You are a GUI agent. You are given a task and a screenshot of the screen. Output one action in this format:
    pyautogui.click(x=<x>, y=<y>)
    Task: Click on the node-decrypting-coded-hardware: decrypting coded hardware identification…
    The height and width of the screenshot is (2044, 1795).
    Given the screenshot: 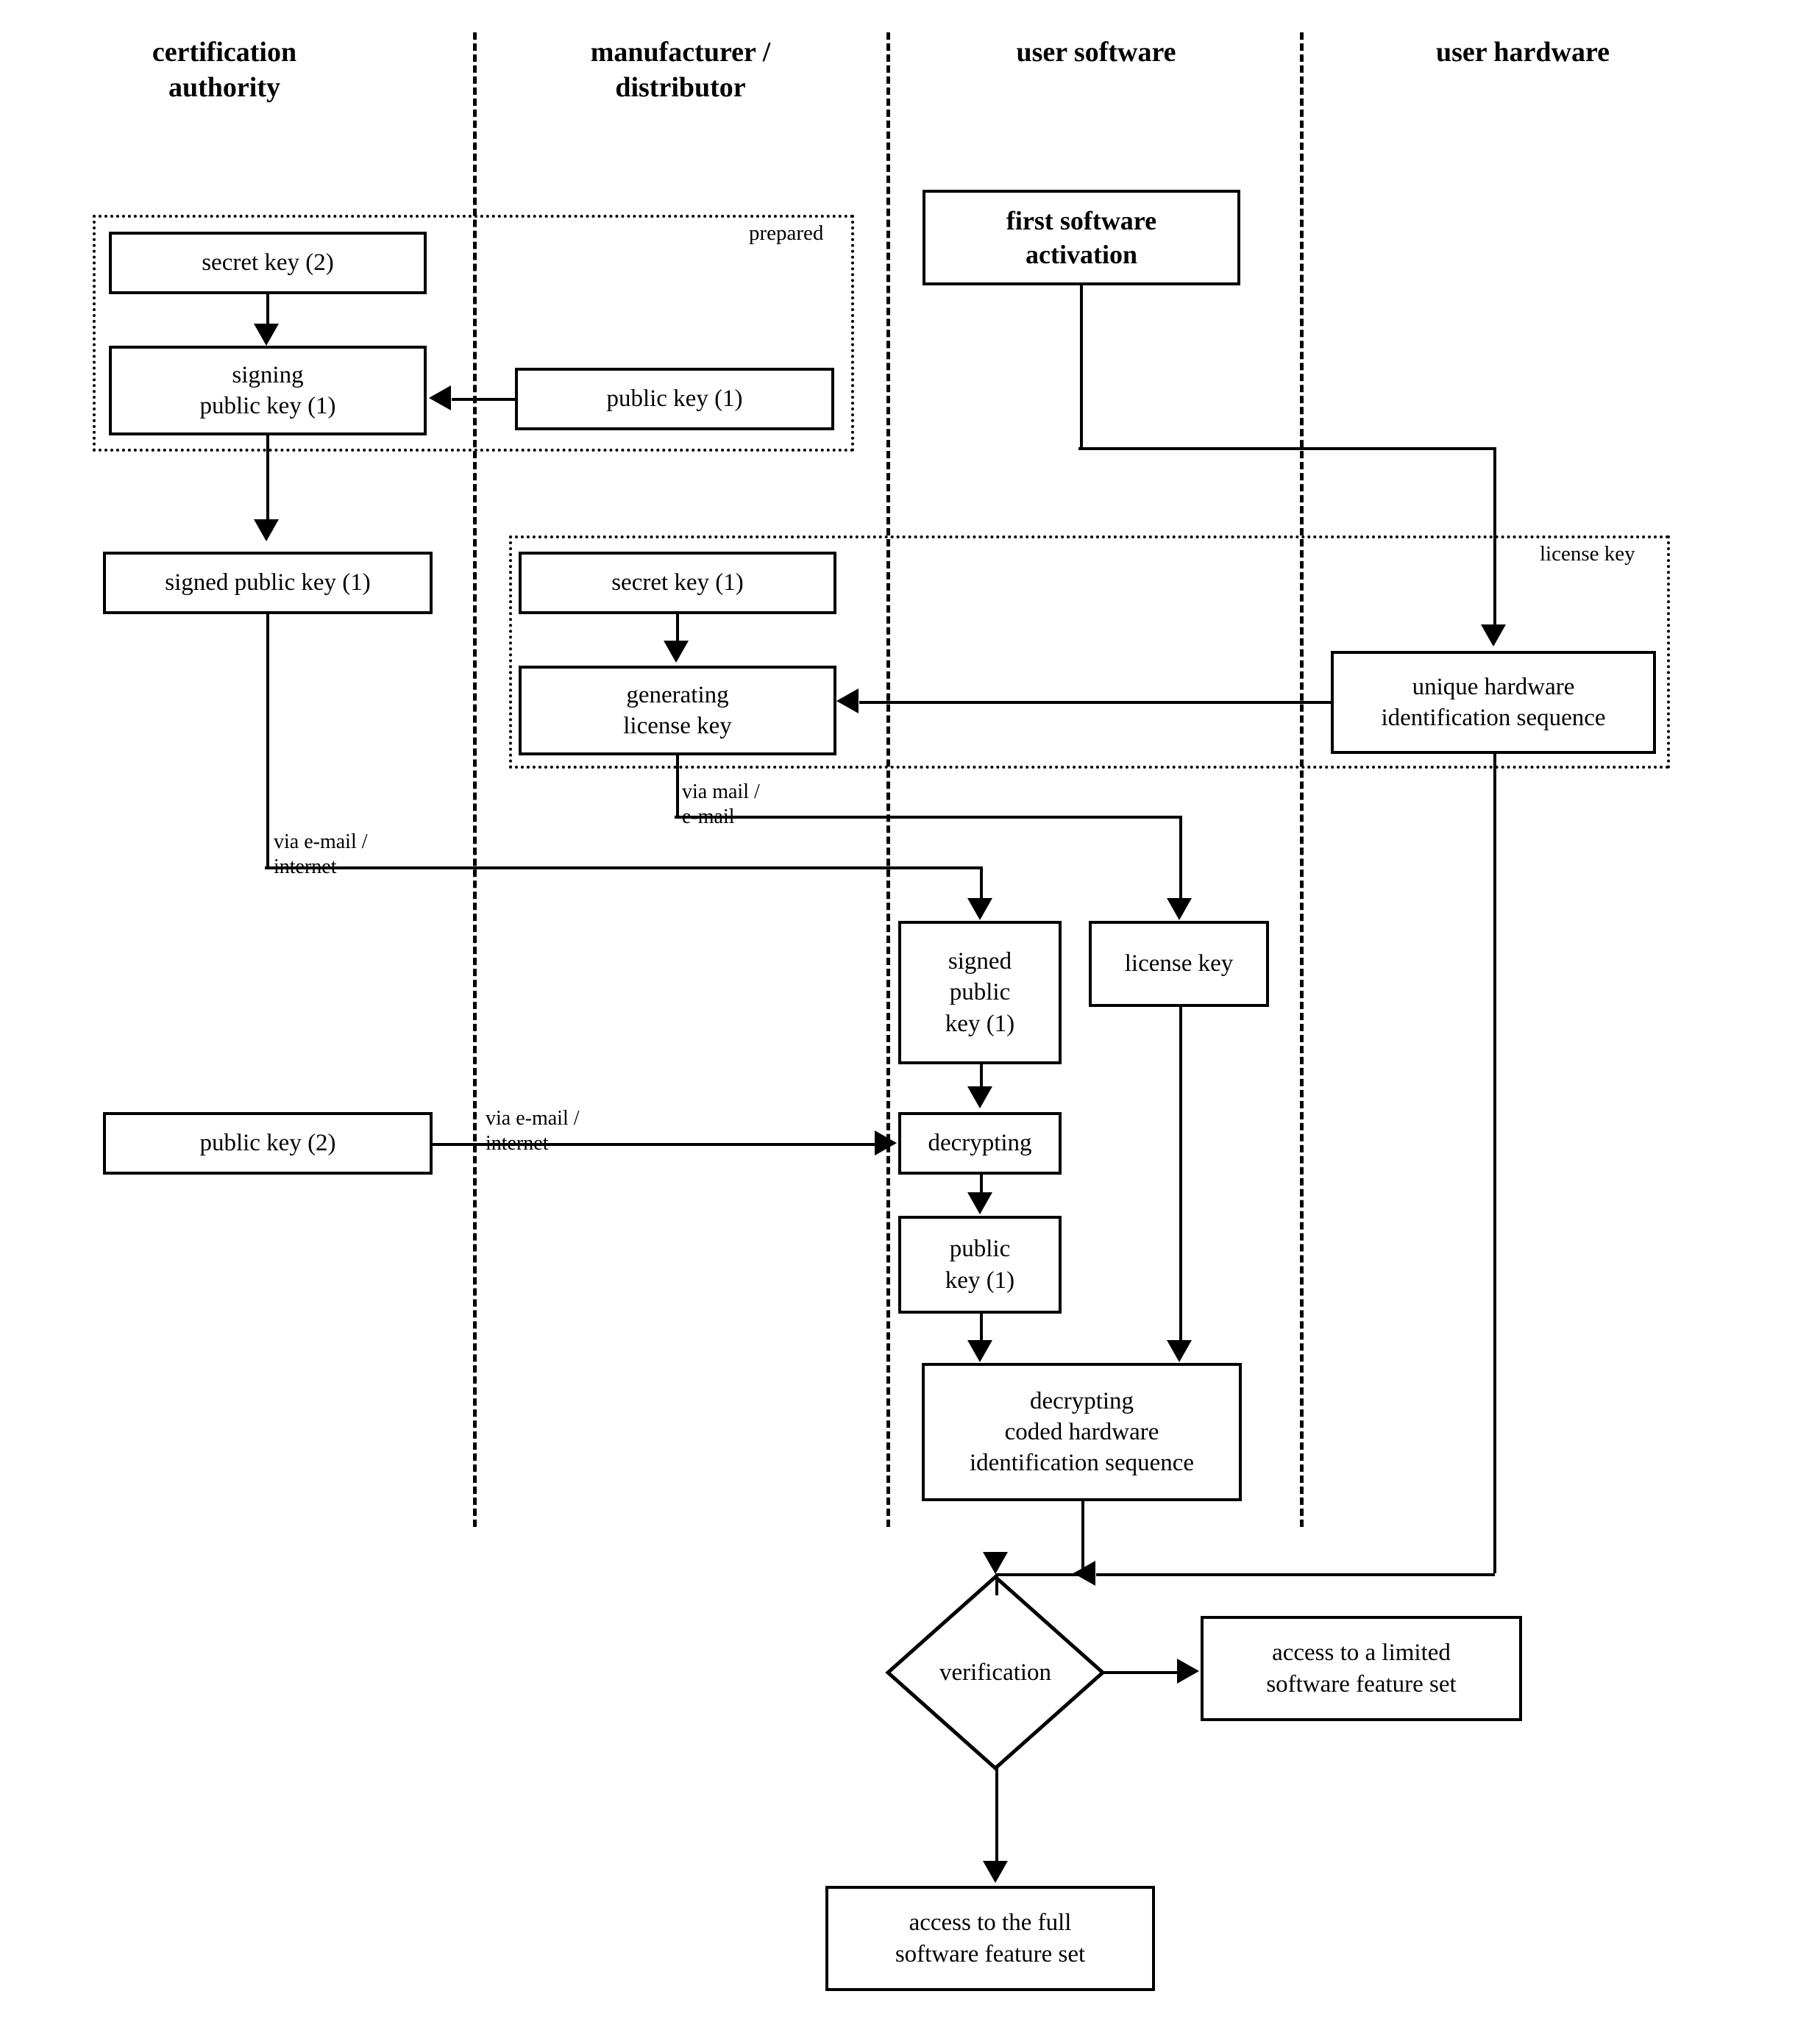 What is the action you would take?
    pyautogui.click(x=1082, y=1432)
    